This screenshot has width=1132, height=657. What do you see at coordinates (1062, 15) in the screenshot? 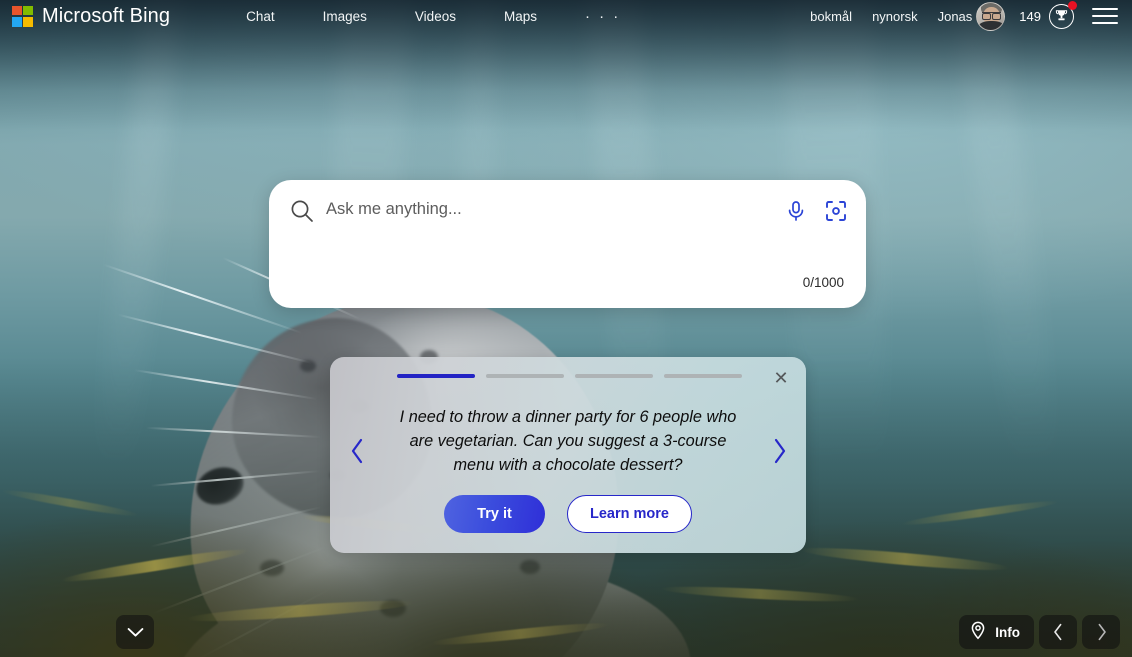
I see `rewards-button` at bounding box center [1062, 15].